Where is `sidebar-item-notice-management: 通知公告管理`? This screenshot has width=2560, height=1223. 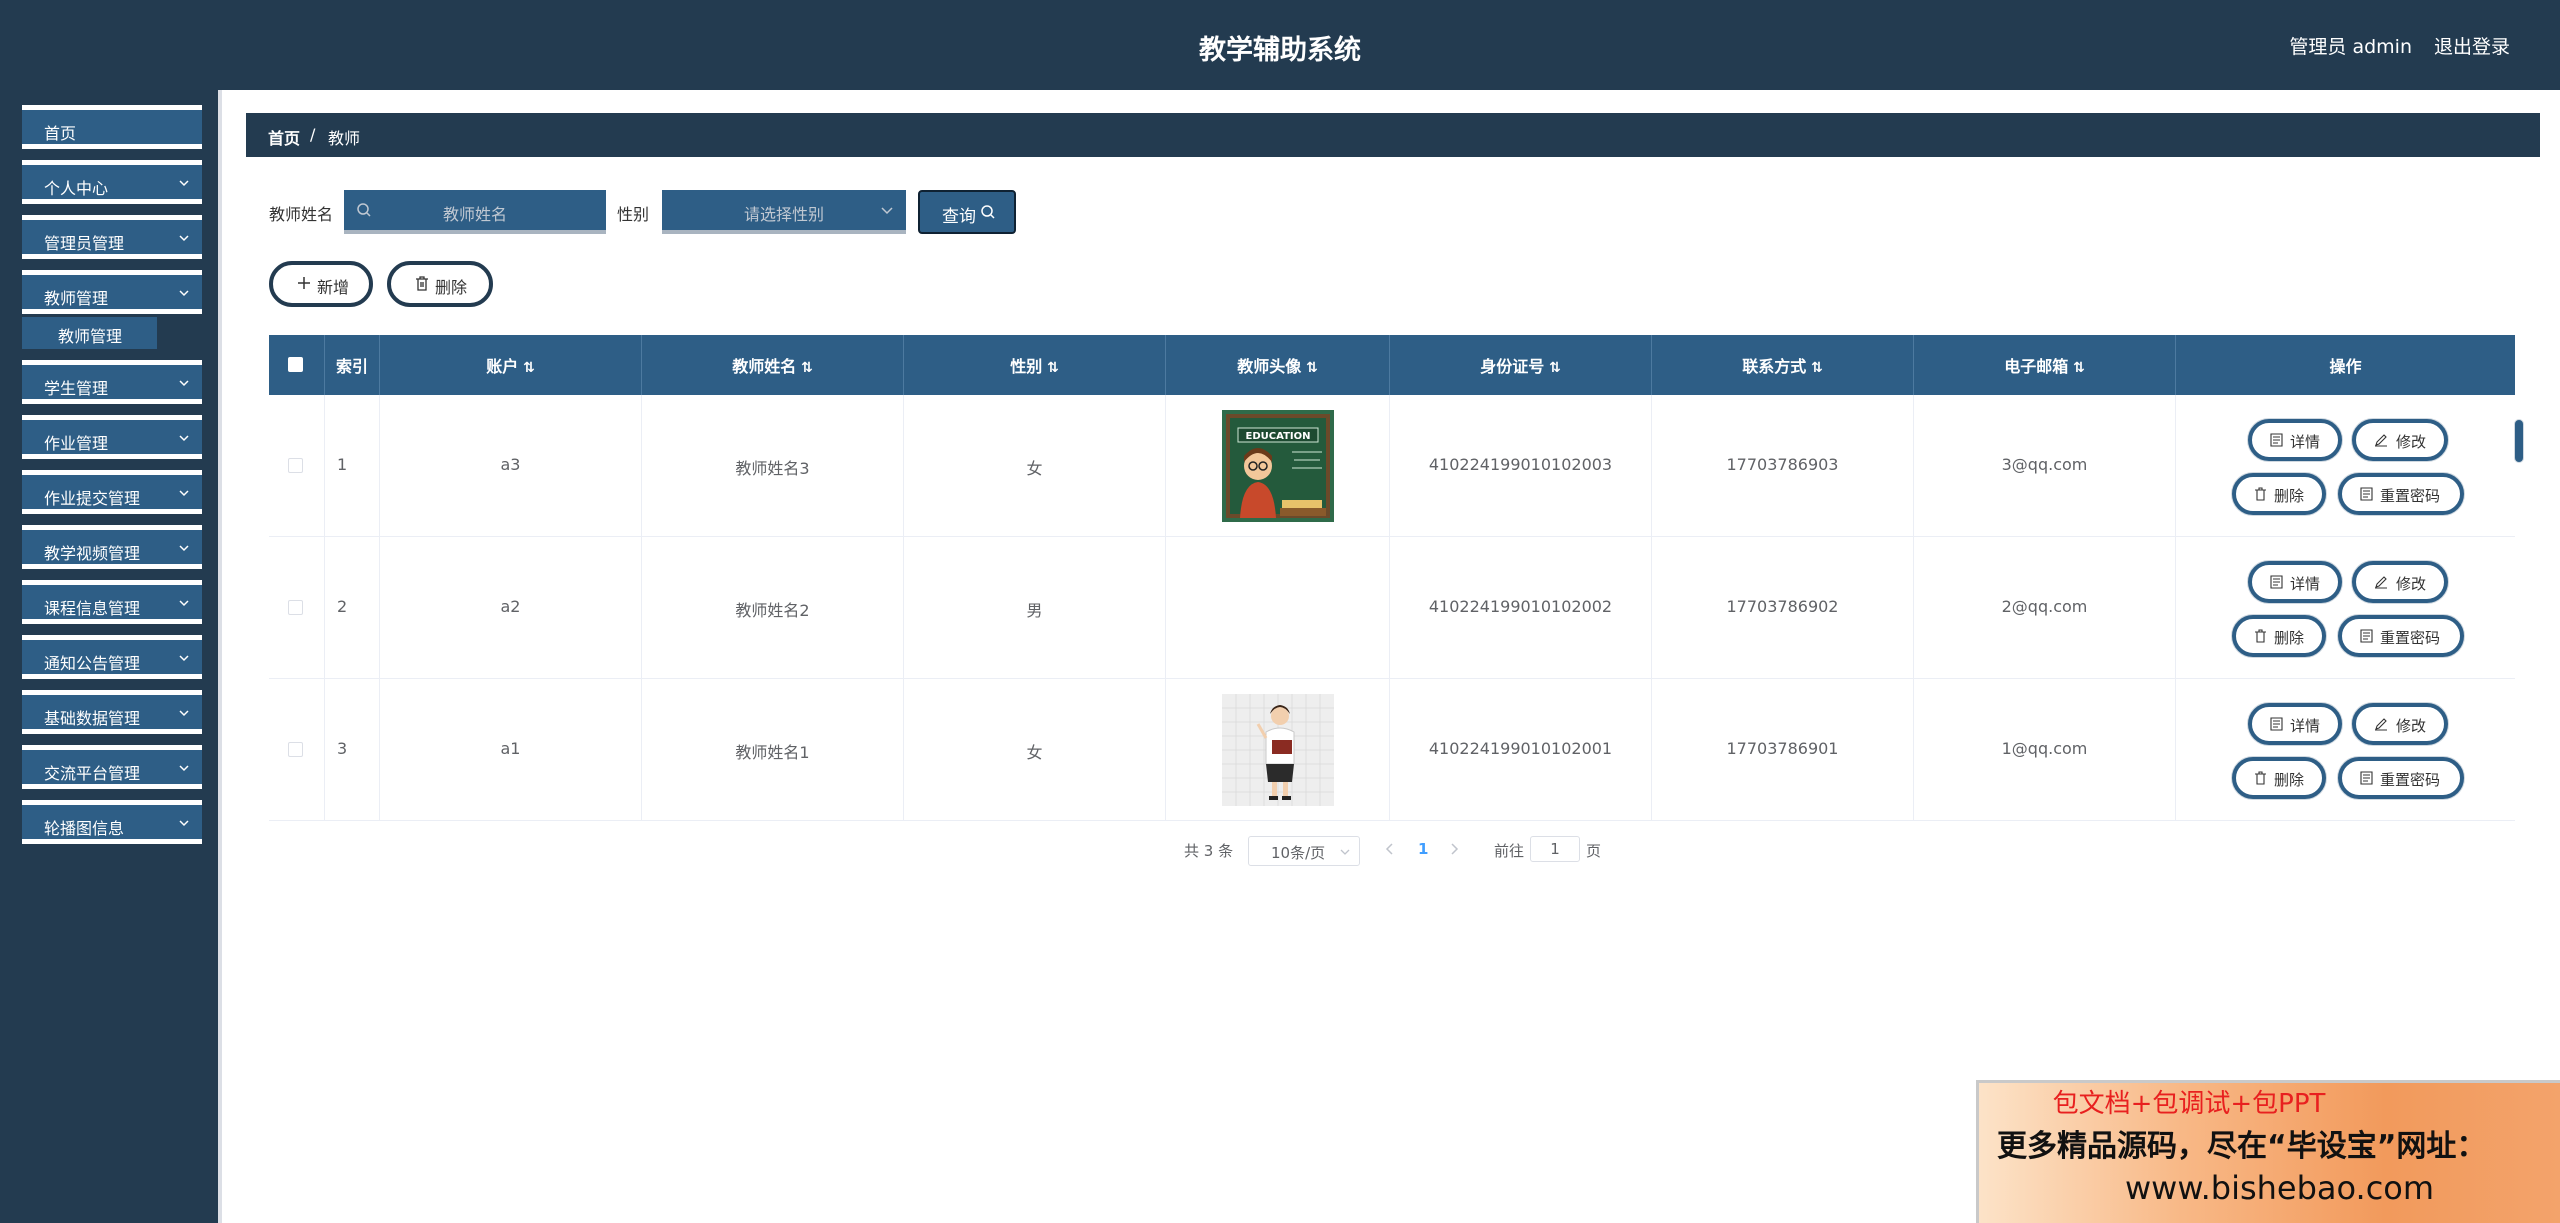 sidebar-item-notice-management: 通知公告管理 is located at coordinates (112, 657).